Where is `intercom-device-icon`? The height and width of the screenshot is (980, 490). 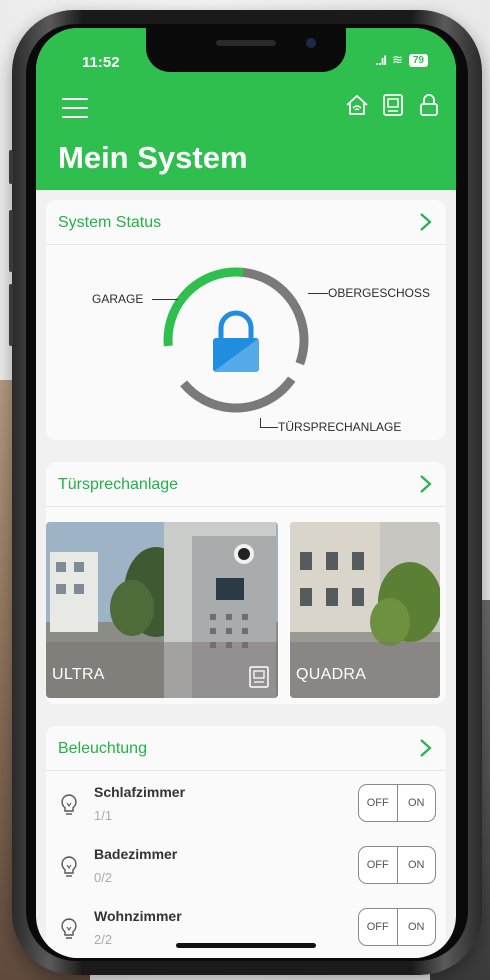 intercom-device-icon is located at coordinates (259, 677).